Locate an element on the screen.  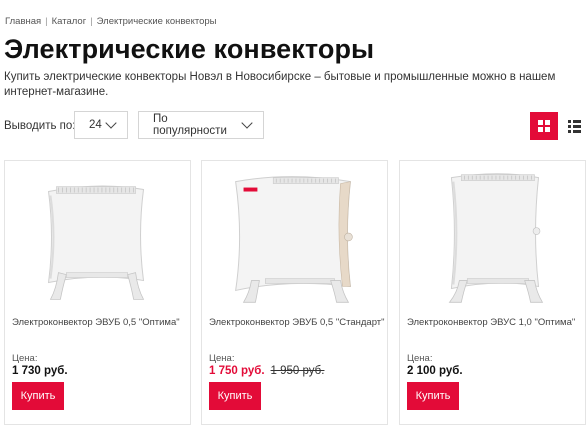
sort-value: По популярности is located at coordinates (190, 125).